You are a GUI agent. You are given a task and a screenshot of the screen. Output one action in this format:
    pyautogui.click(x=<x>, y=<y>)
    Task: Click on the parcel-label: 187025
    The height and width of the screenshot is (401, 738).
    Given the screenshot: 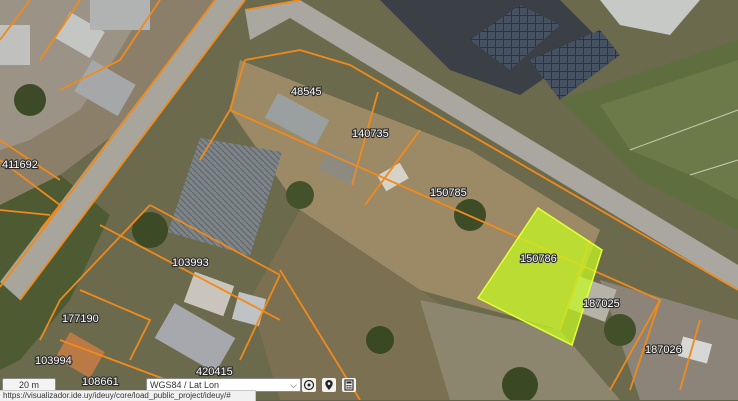 What is the action you would take?
    pyautogui.click(x=601, y=304)
    